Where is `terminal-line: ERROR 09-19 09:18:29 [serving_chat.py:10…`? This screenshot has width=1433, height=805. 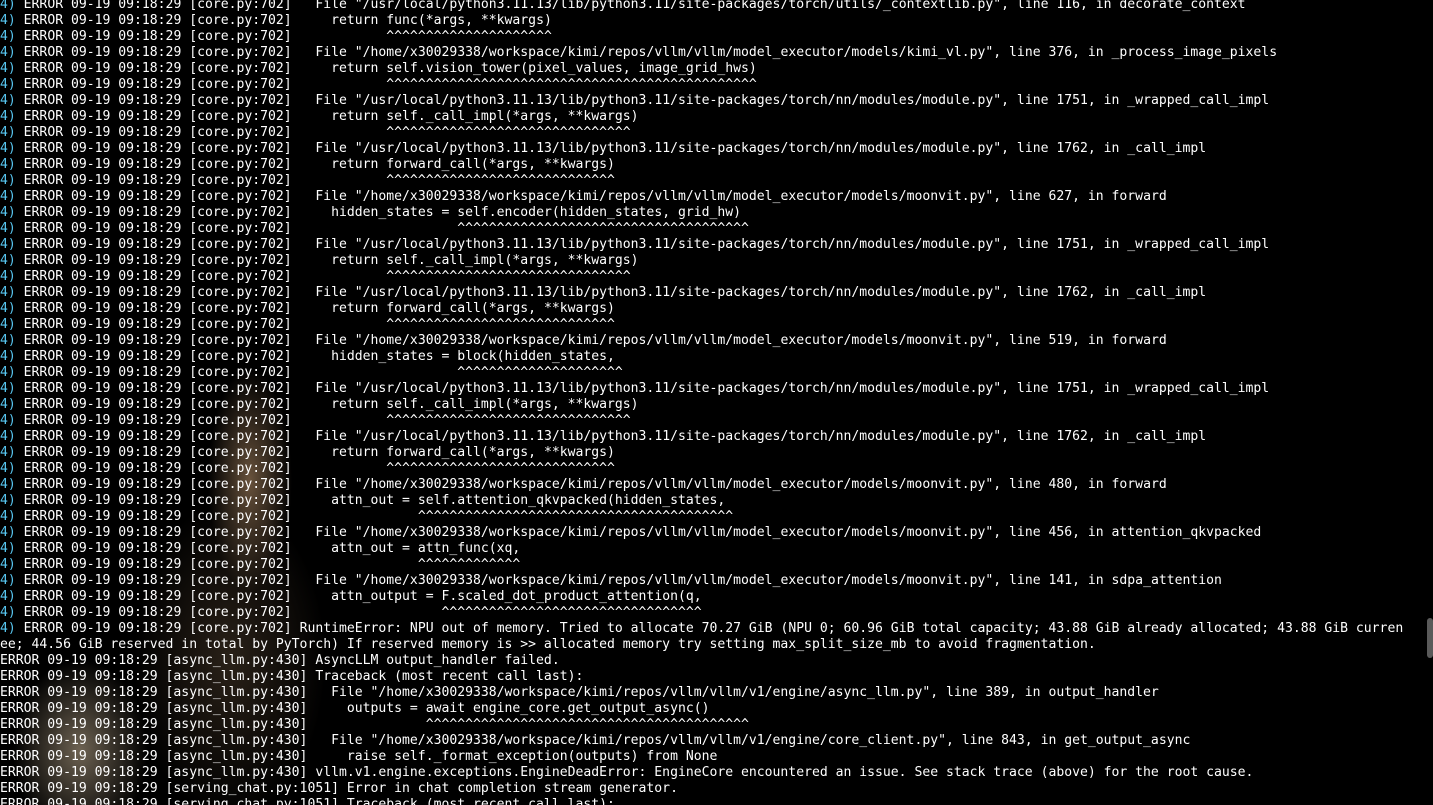 terminal-line: ERROR 09-19 09:18:29 [serving_chat.py:10… is located at coordinates (716, 789).